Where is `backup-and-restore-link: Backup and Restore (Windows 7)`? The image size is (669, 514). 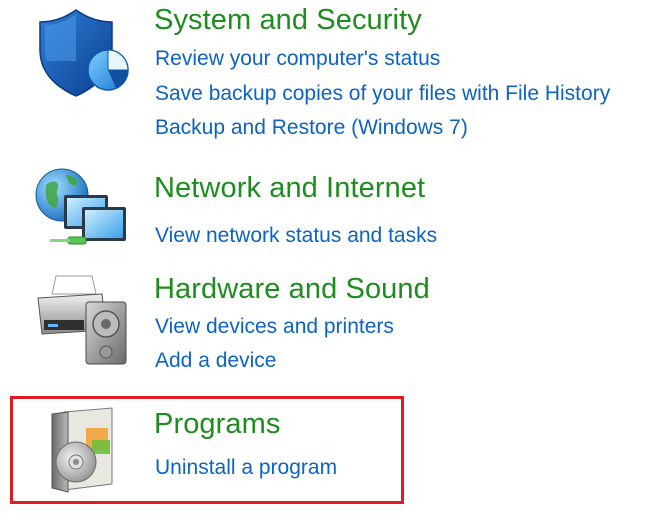
backup-and-restore-link: Backup and Restore (Windows 7) is located at coordinates (311, 128).